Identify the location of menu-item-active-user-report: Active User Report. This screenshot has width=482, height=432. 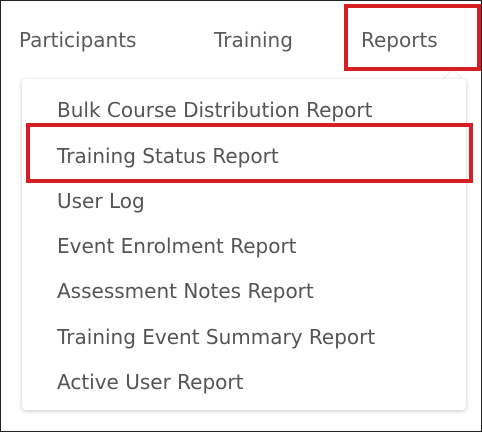
(150, 382).